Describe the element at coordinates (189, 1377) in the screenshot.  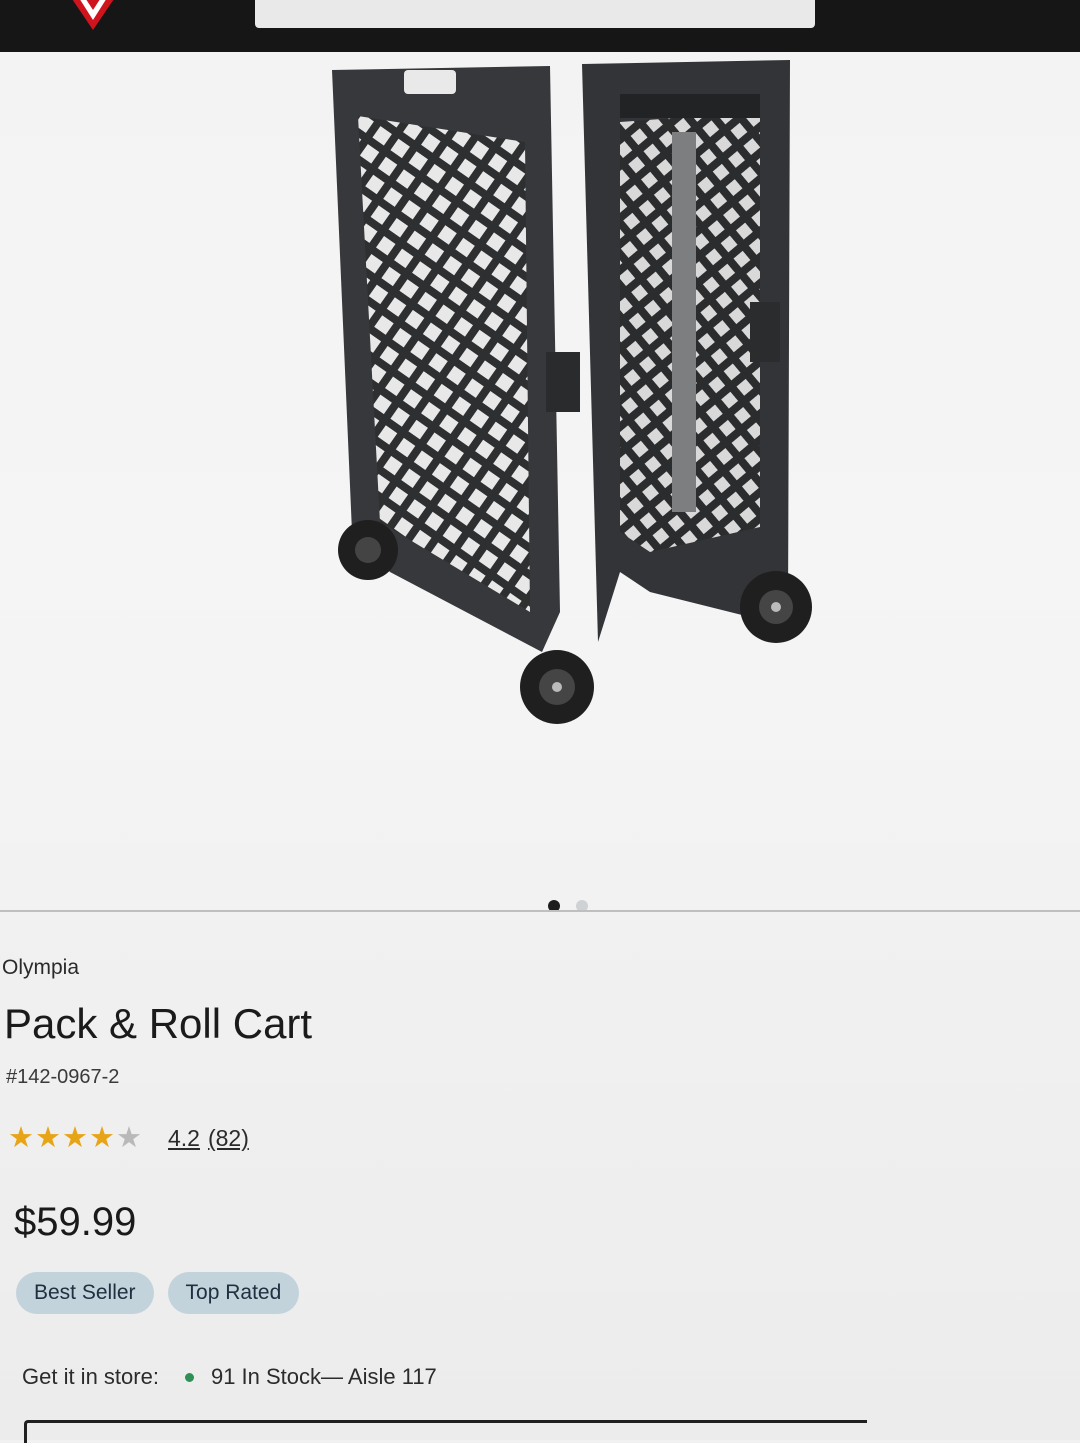
I see `in-stock-indicator-icon` at that location.